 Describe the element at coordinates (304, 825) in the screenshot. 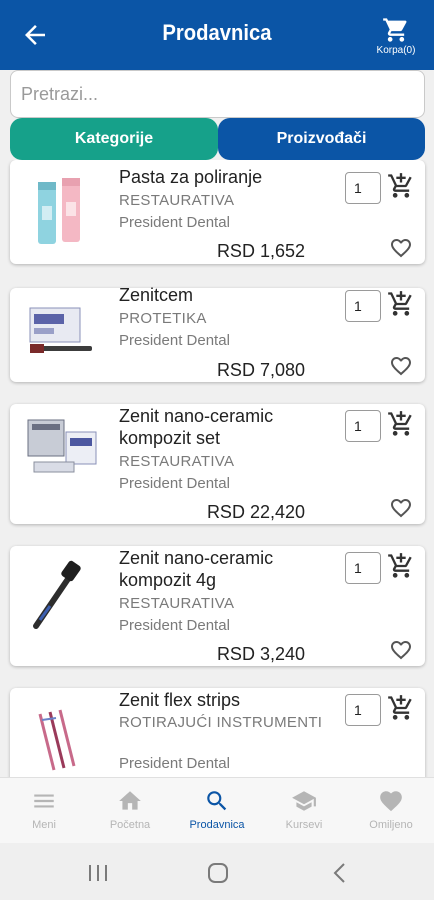

I see `nav-label: Kursevi` at that location.